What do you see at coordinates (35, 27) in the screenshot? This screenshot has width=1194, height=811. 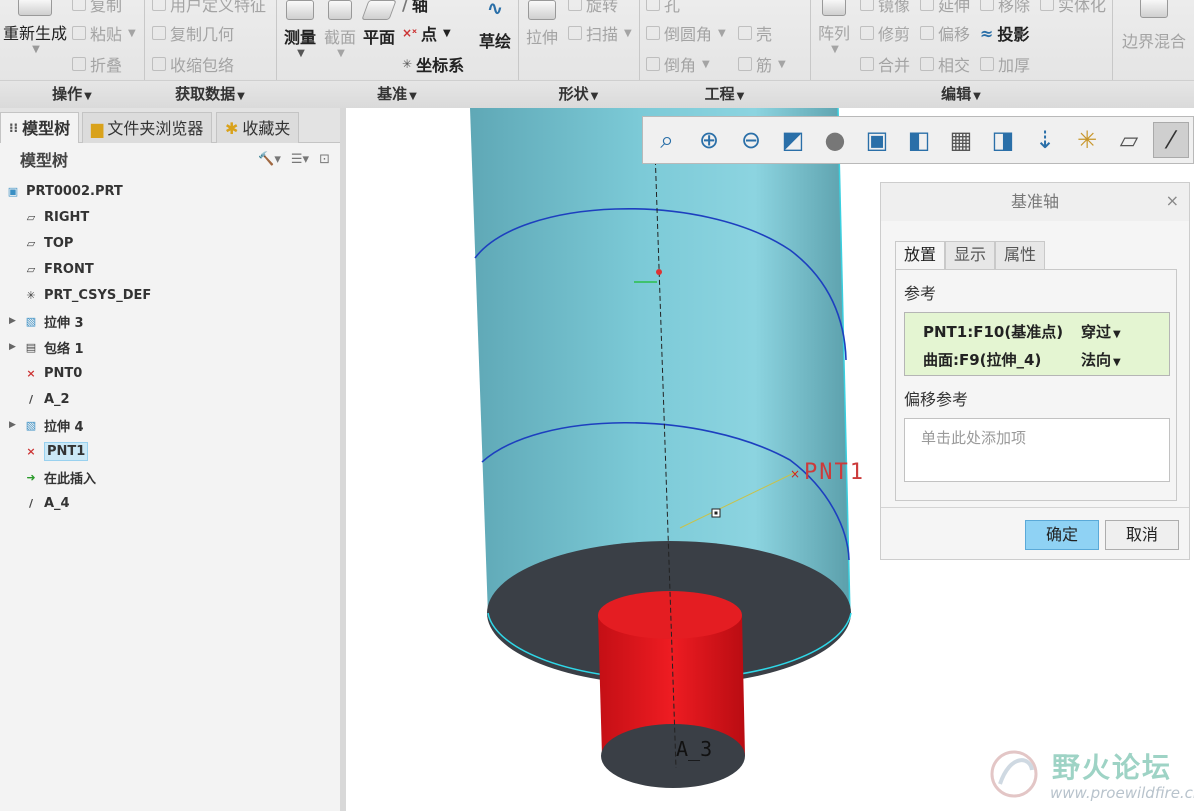 I see `regenerate-button: 重新生成 ▼` at bounding box center [35, 27].